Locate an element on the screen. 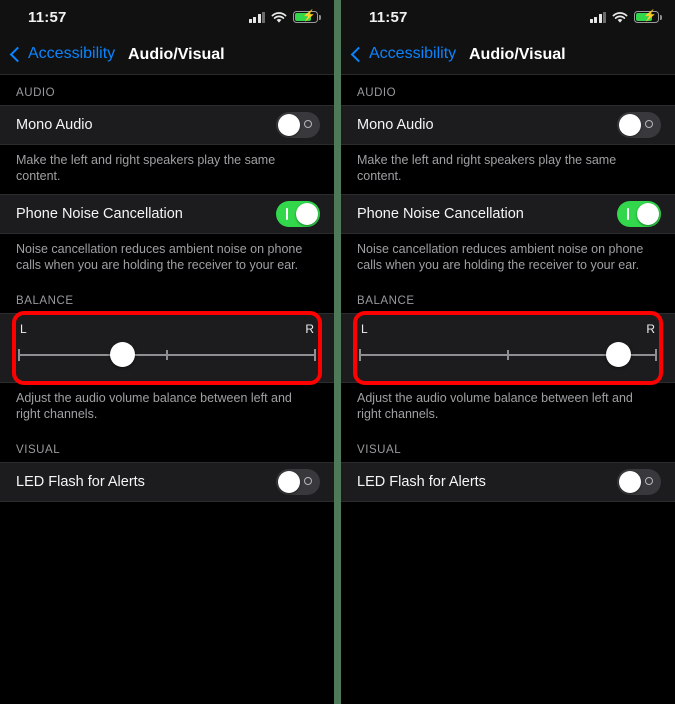  navigation-bar-right: Accessibility Audio/Visual is located at coordinates (508, 56).